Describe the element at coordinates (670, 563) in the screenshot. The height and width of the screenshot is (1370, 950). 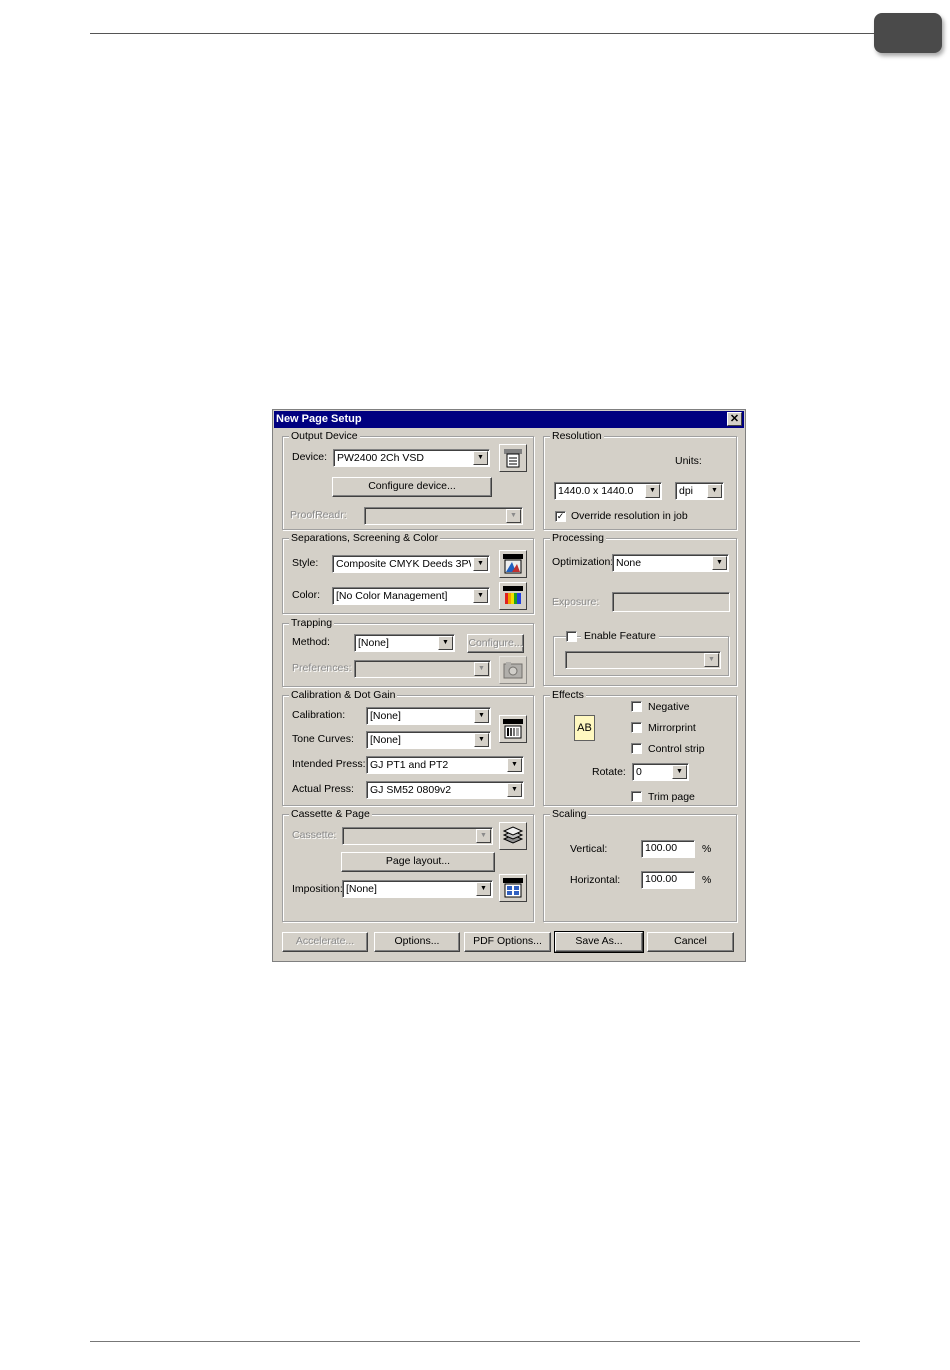
I see `optimization-select: None ▼` at that location.